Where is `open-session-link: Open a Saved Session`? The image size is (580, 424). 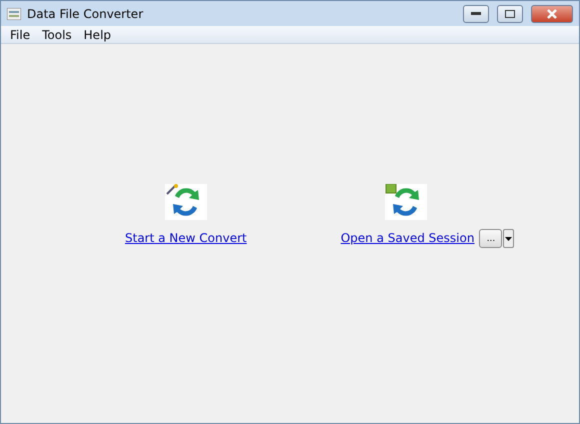 open-session-link: Open a Saved Session is located at coordinates (407, 238).